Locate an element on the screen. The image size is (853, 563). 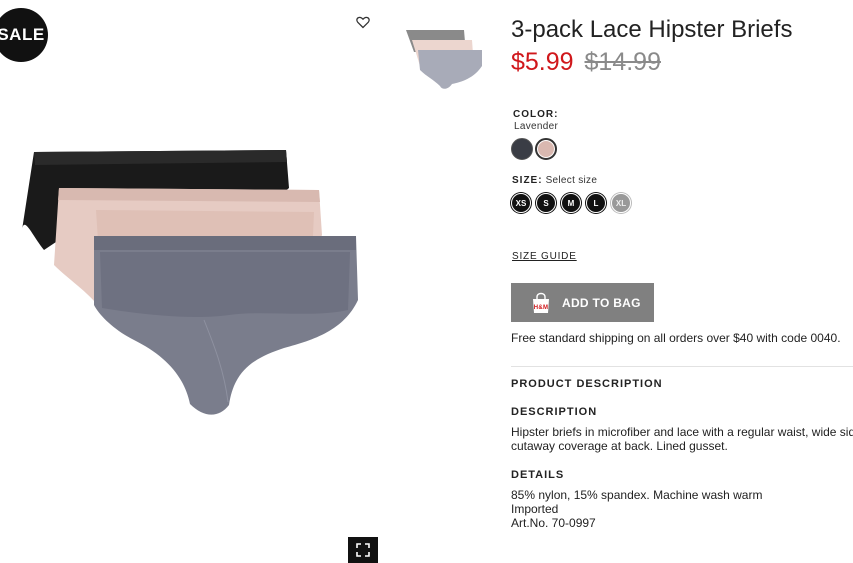
size-l-button: L is located at coordinates (596, 203).